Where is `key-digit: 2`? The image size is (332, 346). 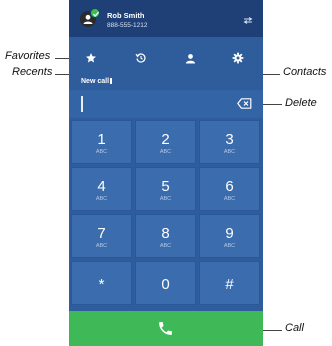
key-digit: 2 is located at coordinates (165, 139).